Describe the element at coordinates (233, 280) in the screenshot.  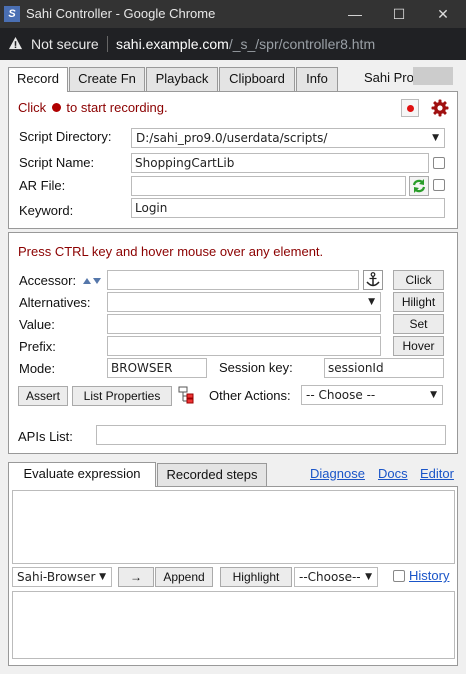
I see `accessor-field` at that location.